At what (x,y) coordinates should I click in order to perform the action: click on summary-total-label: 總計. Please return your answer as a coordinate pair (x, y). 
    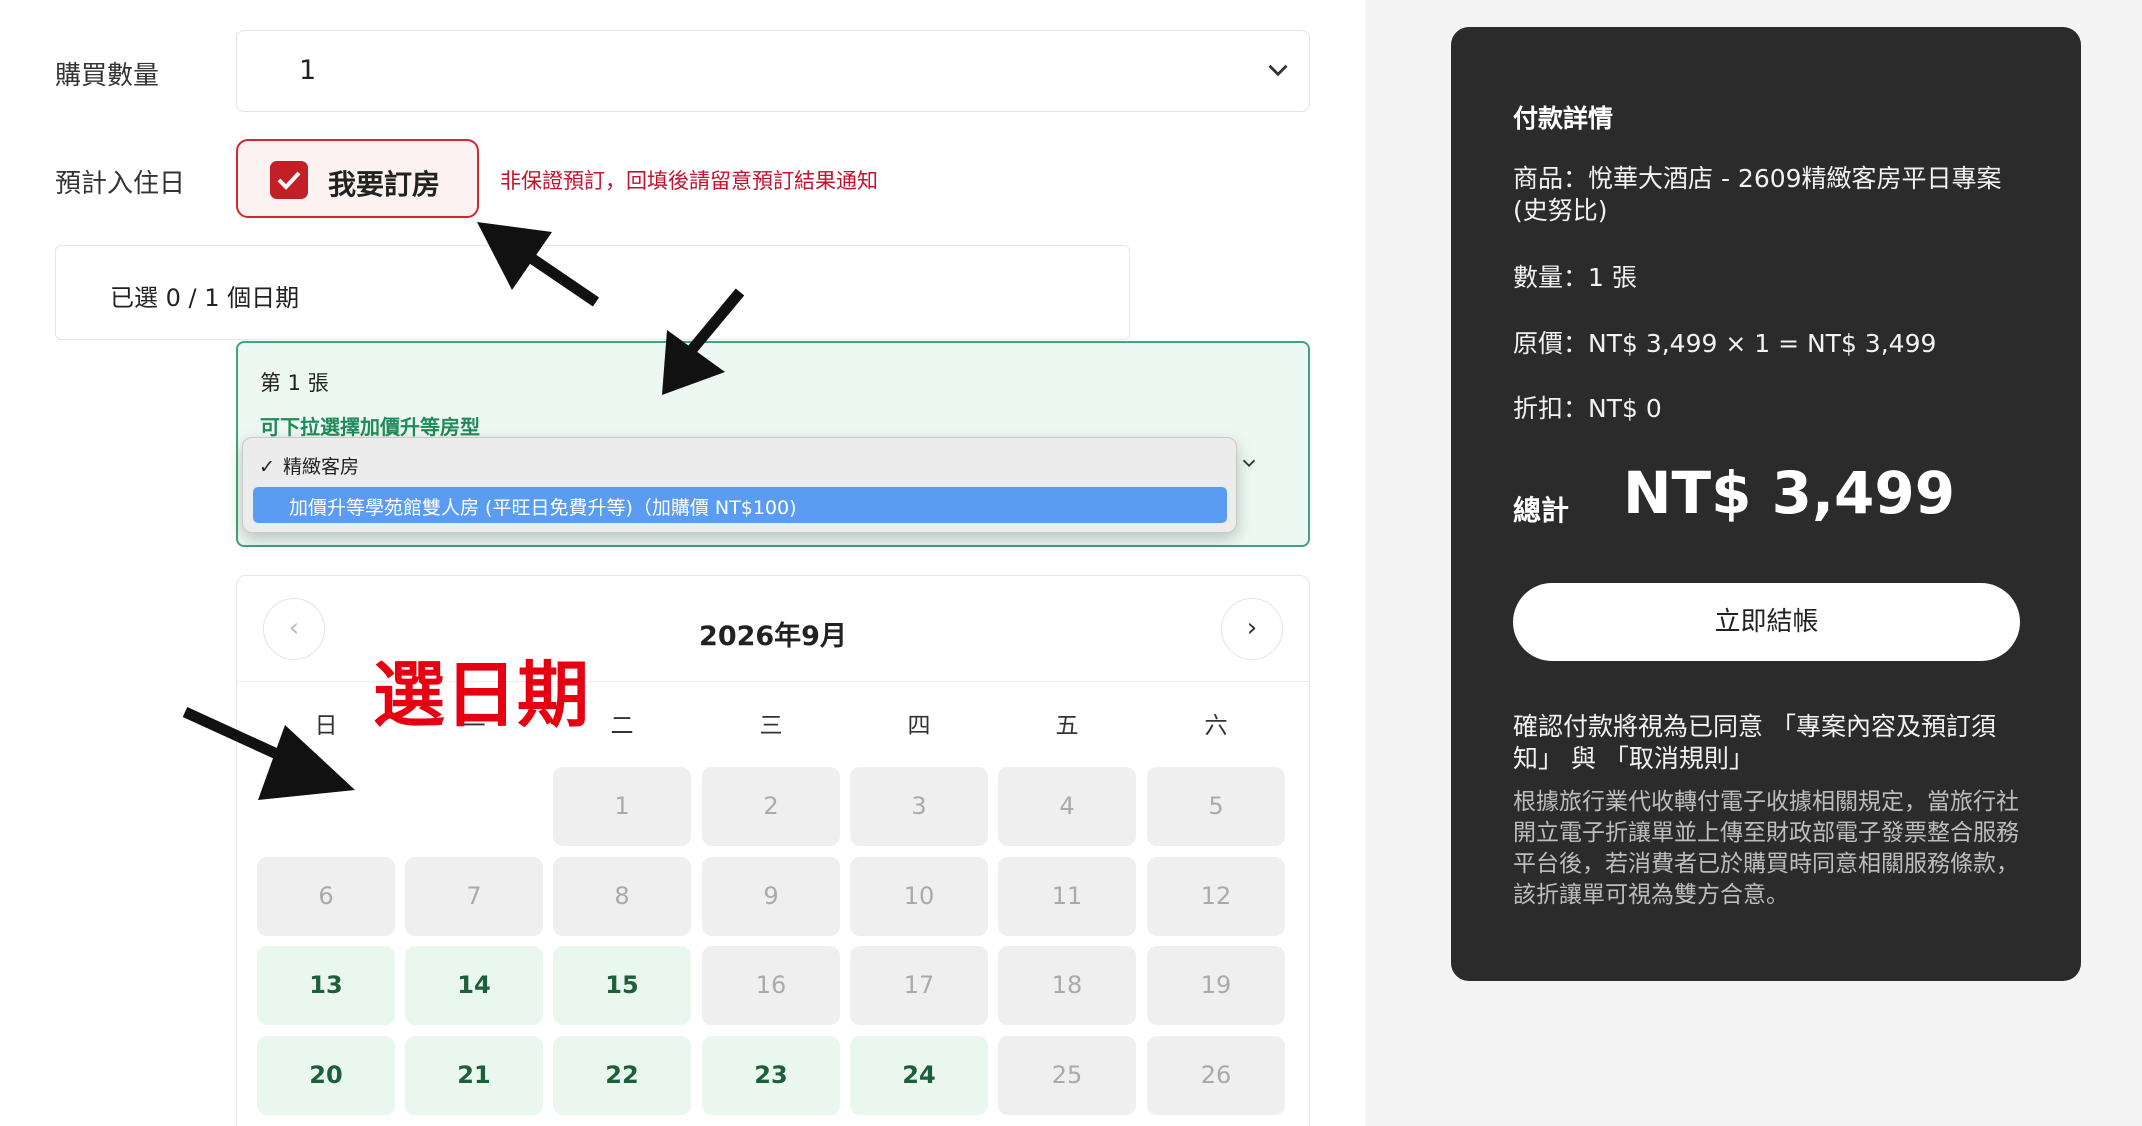
    Looking at the image, I should click on (1541, 510).